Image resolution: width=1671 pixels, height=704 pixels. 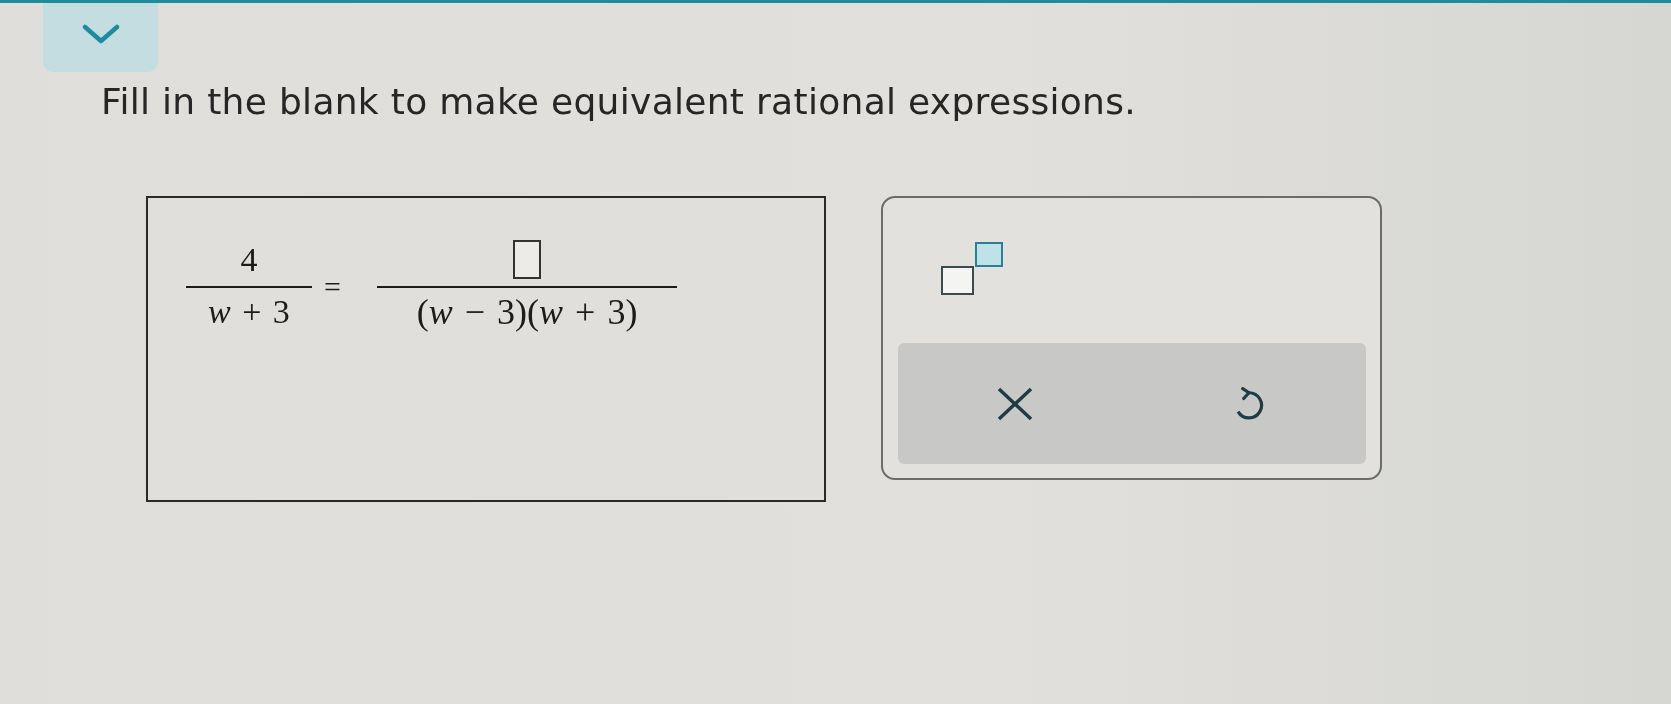 I want to click on superscript-template-icon, so click(x=972, y=268).